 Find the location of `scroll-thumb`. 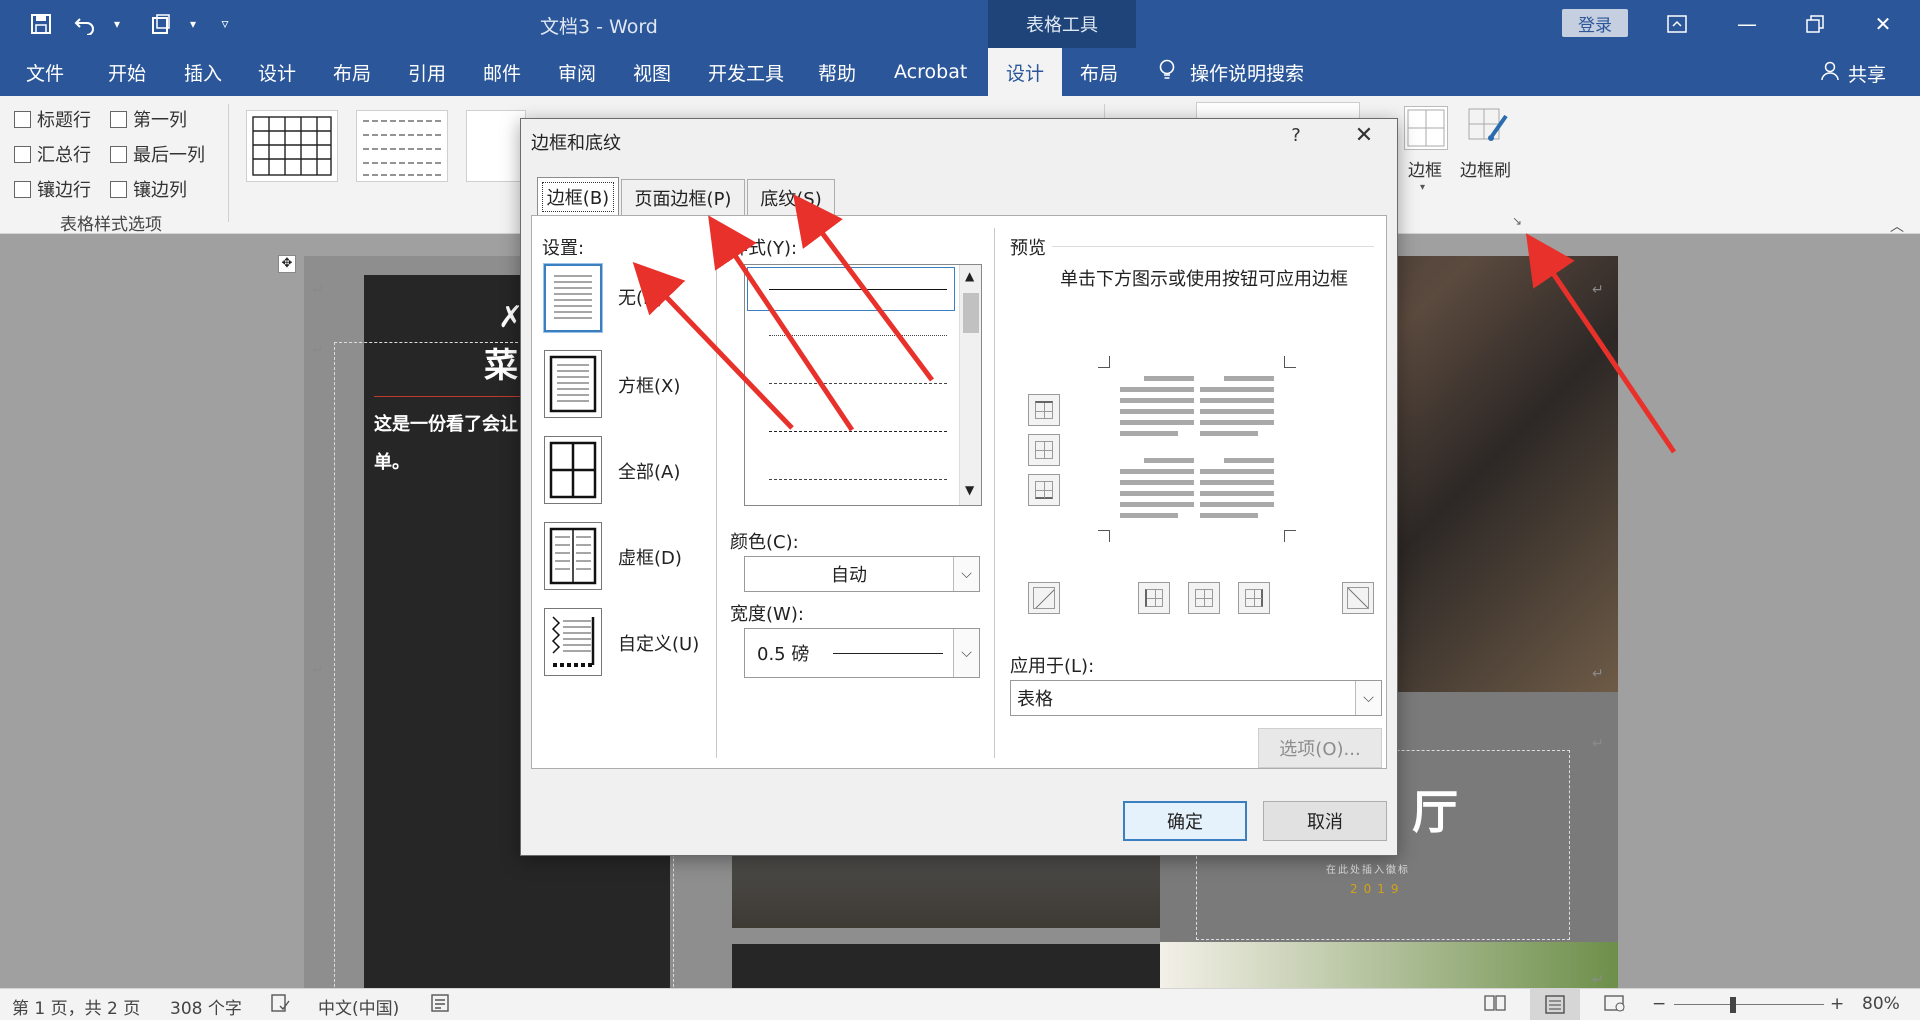

scroll-thumb is located at coordinates (971, 313).